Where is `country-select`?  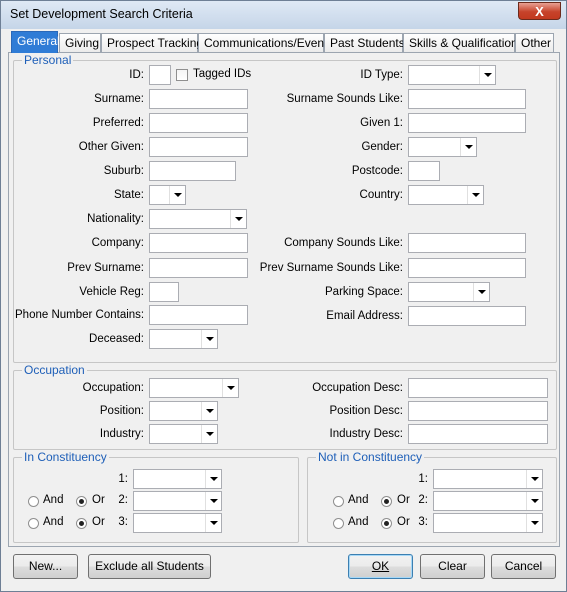
country-select is located at coordinates (446, 195).